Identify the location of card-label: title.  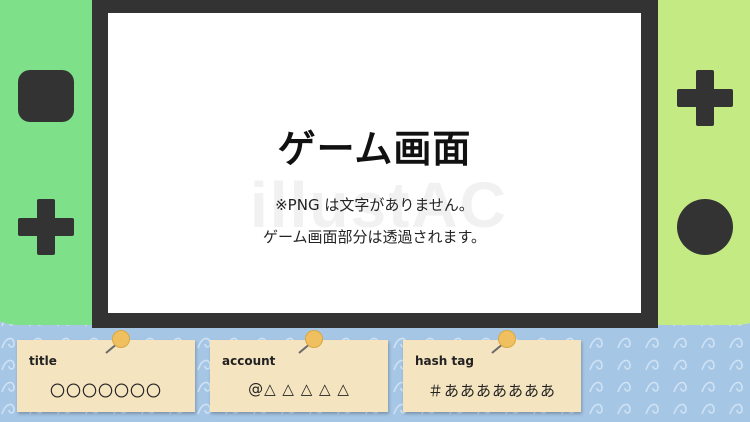
(43, 361).